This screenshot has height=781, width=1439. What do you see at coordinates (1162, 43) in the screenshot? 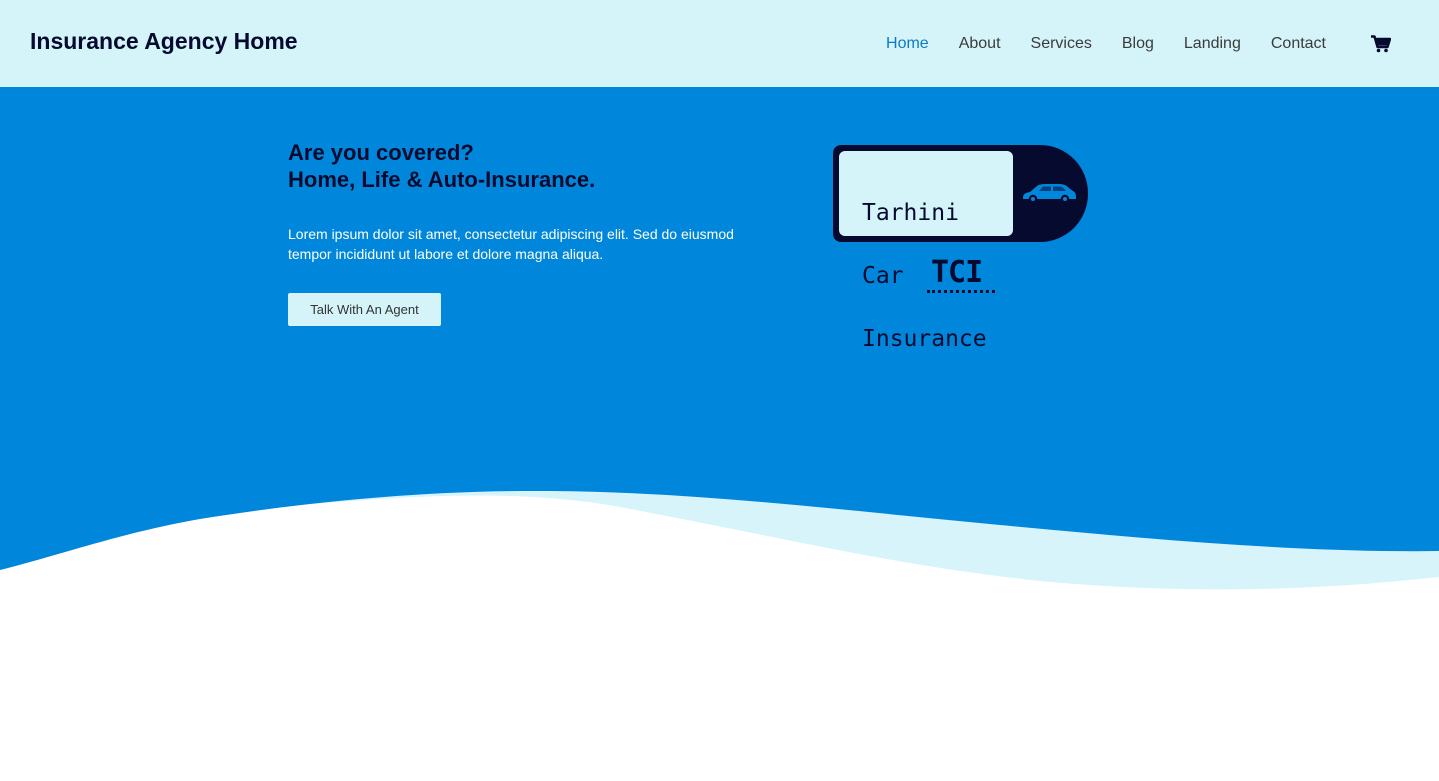
I see `main-nav: Home About Services Blog Landing Contact` at bounding box center [1162, 43].